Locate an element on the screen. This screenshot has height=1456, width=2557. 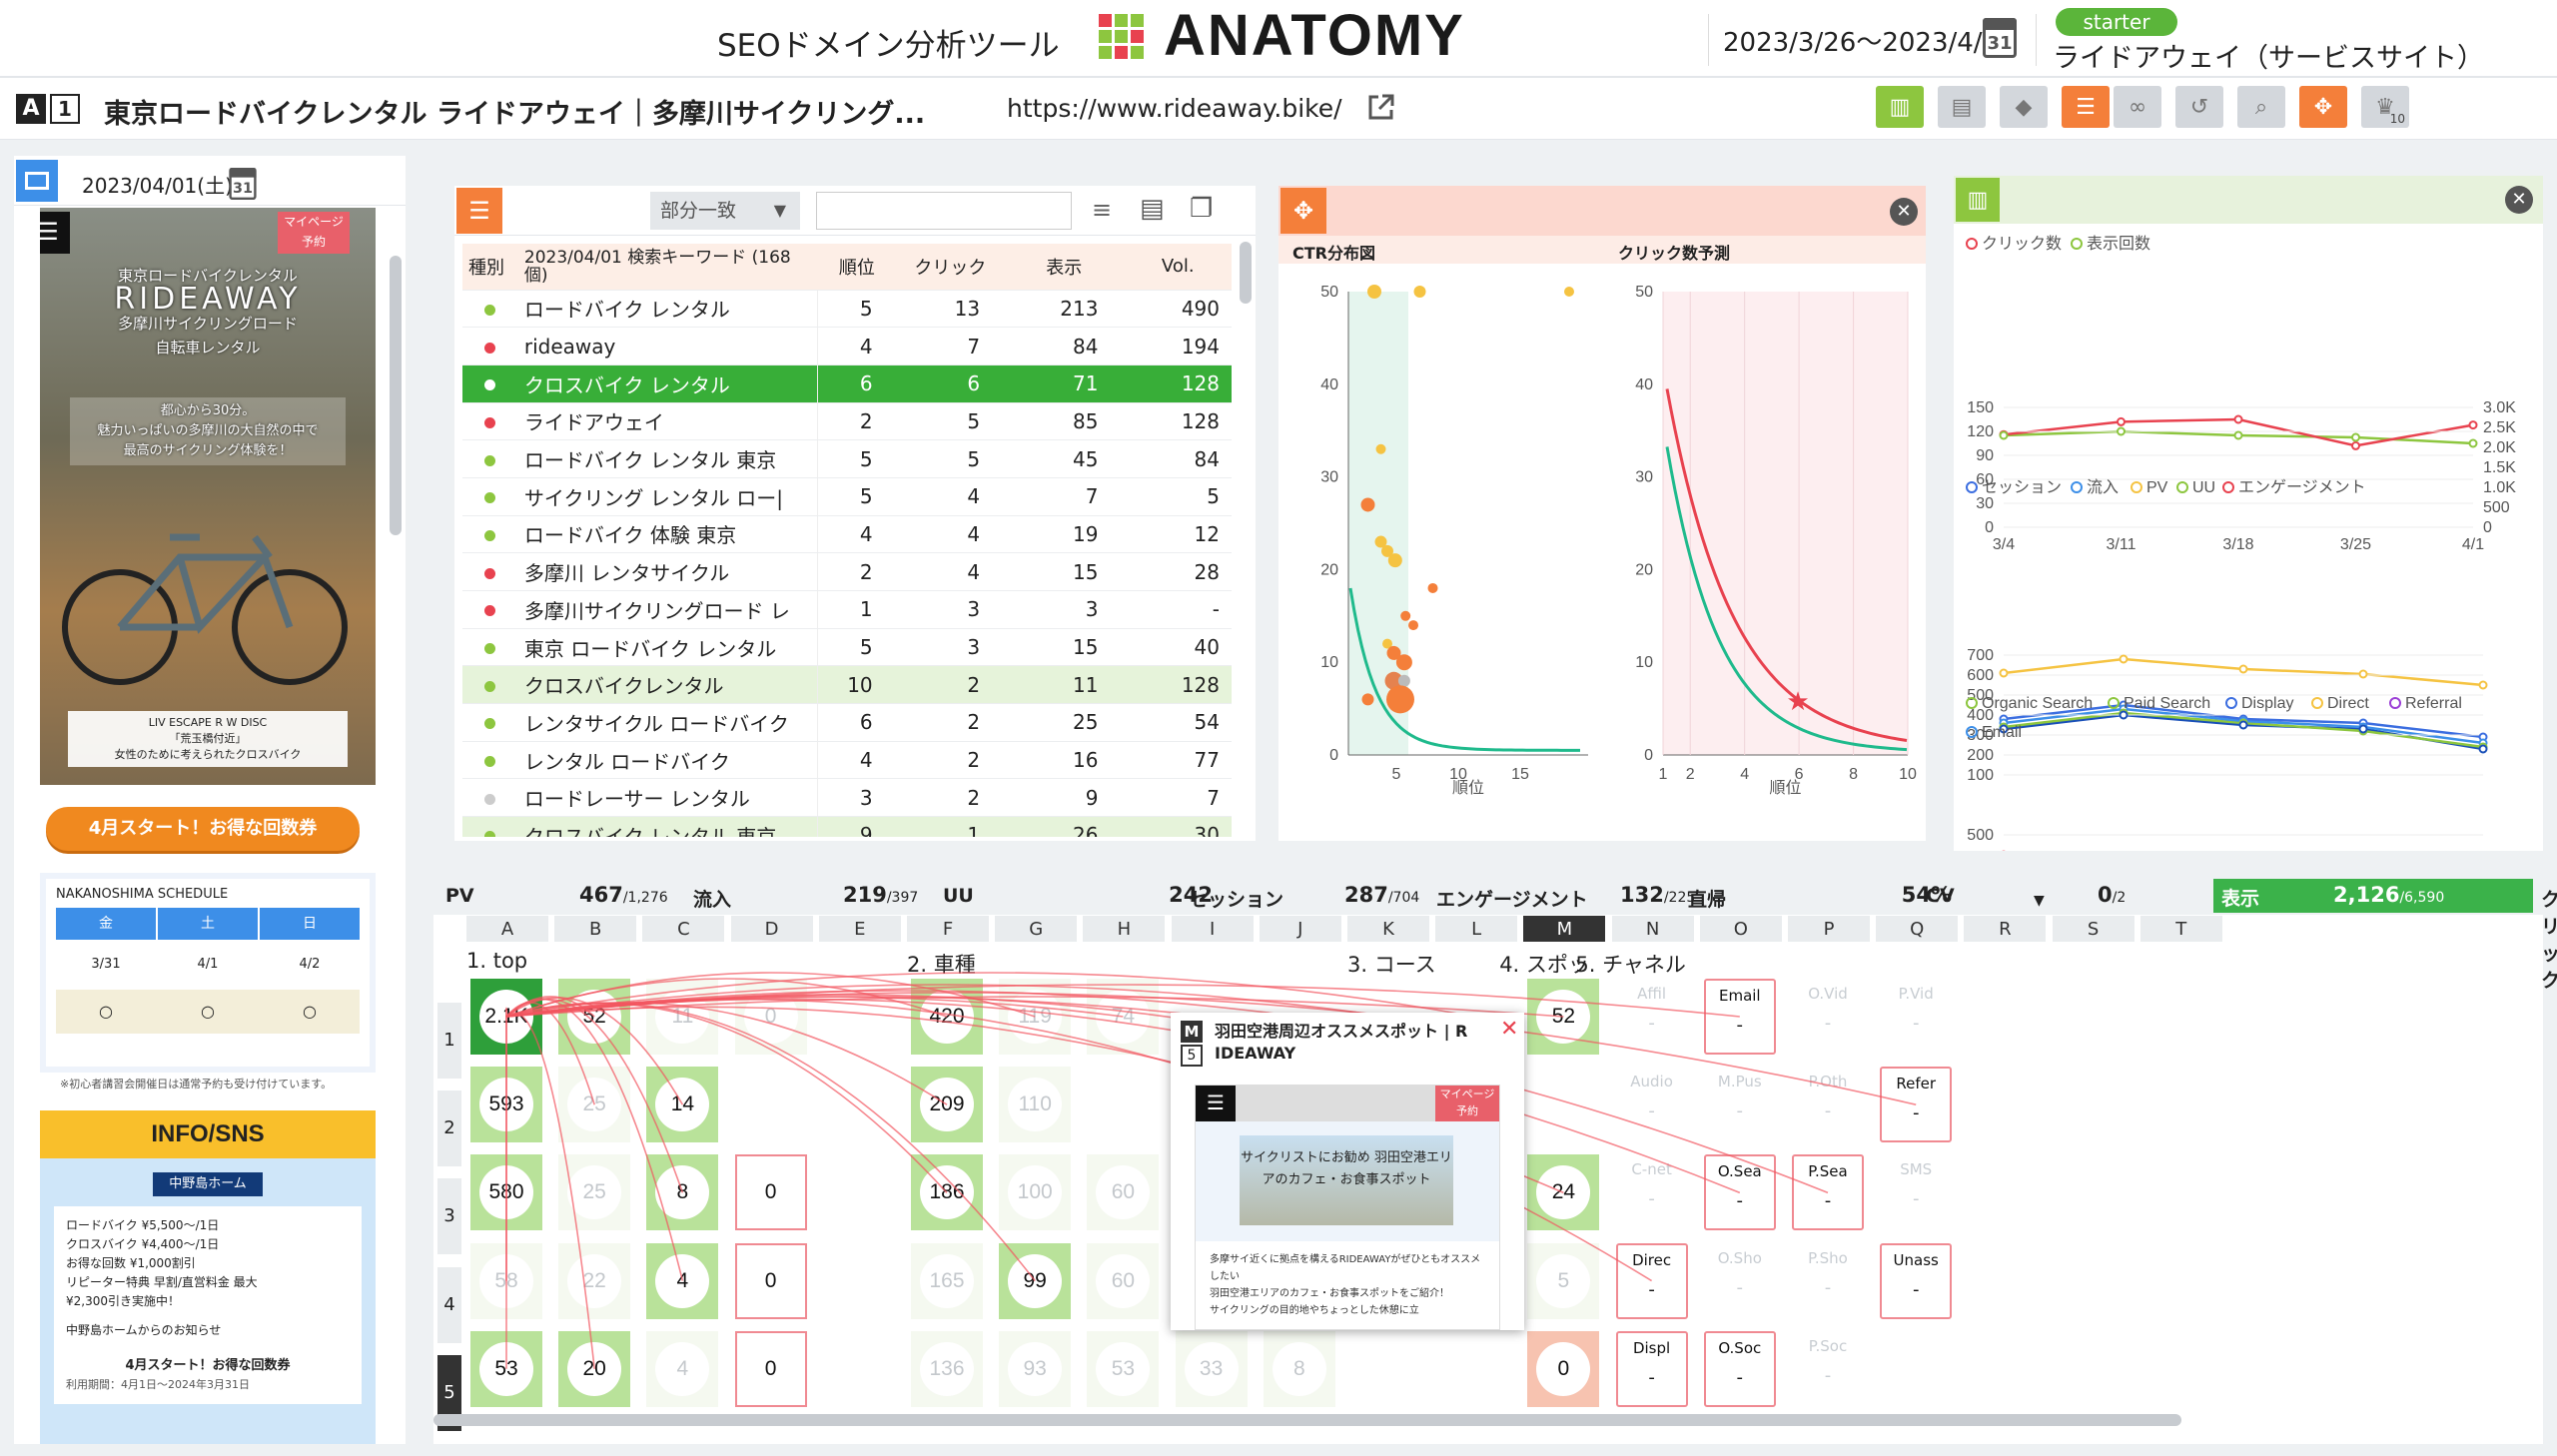
column-header: R is located at coordinates (2005, 929).